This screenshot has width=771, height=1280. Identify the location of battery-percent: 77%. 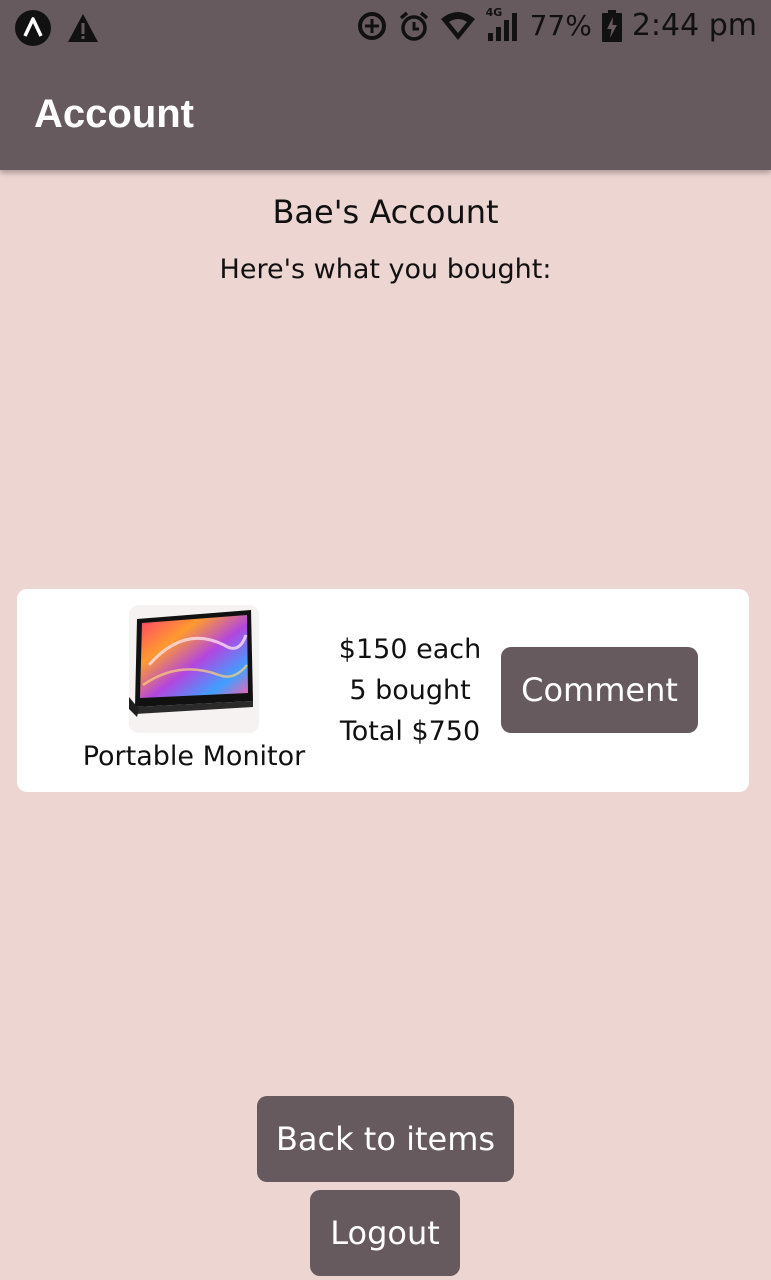
(560, 25).